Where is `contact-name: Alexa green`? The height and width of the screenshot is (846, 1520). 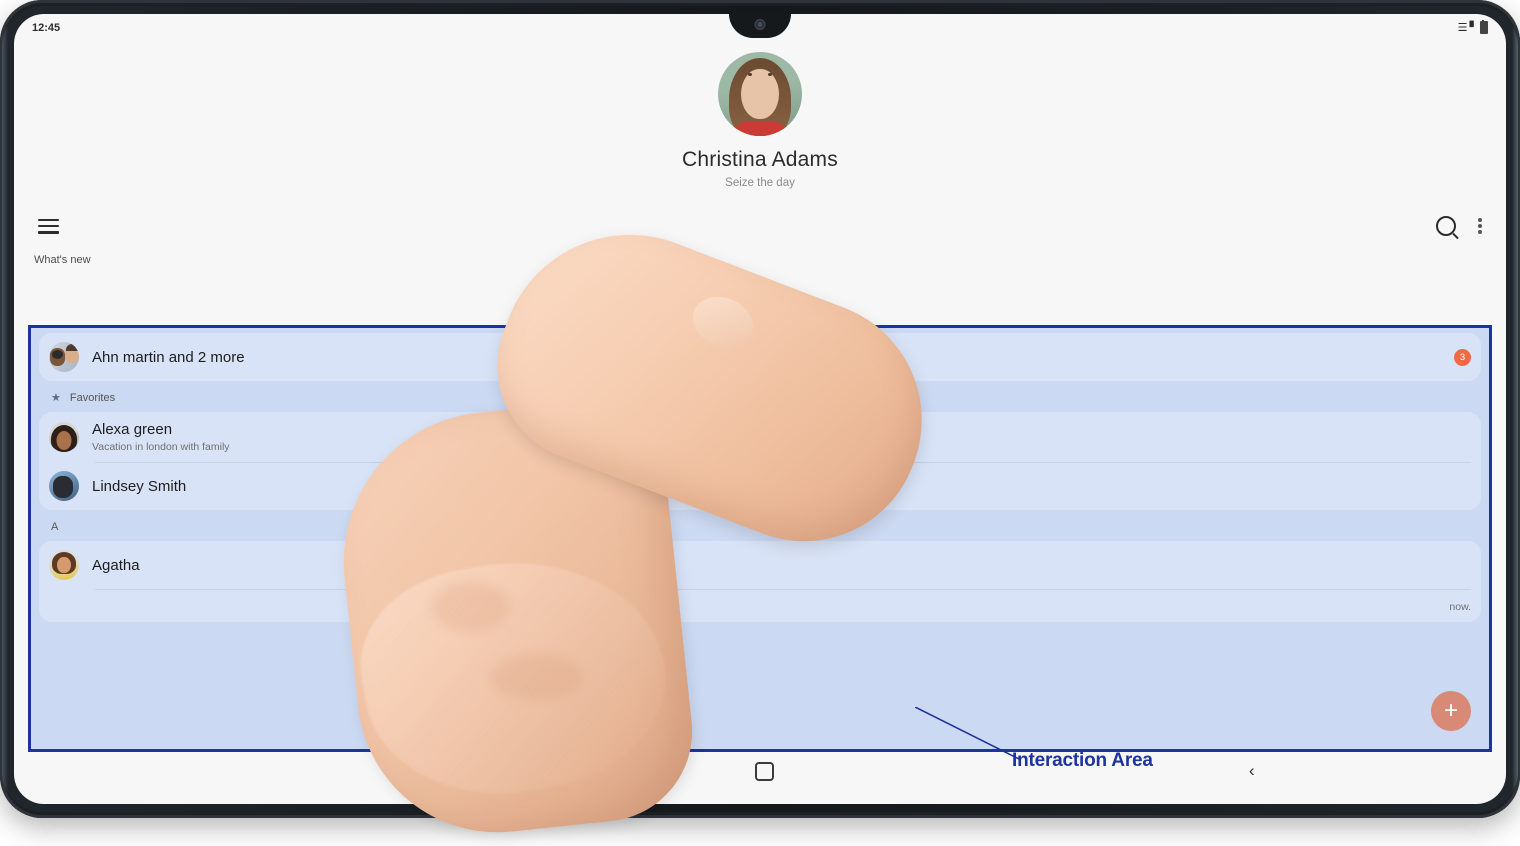 contact-name: Alexa green is located at coordinates (781, 429).